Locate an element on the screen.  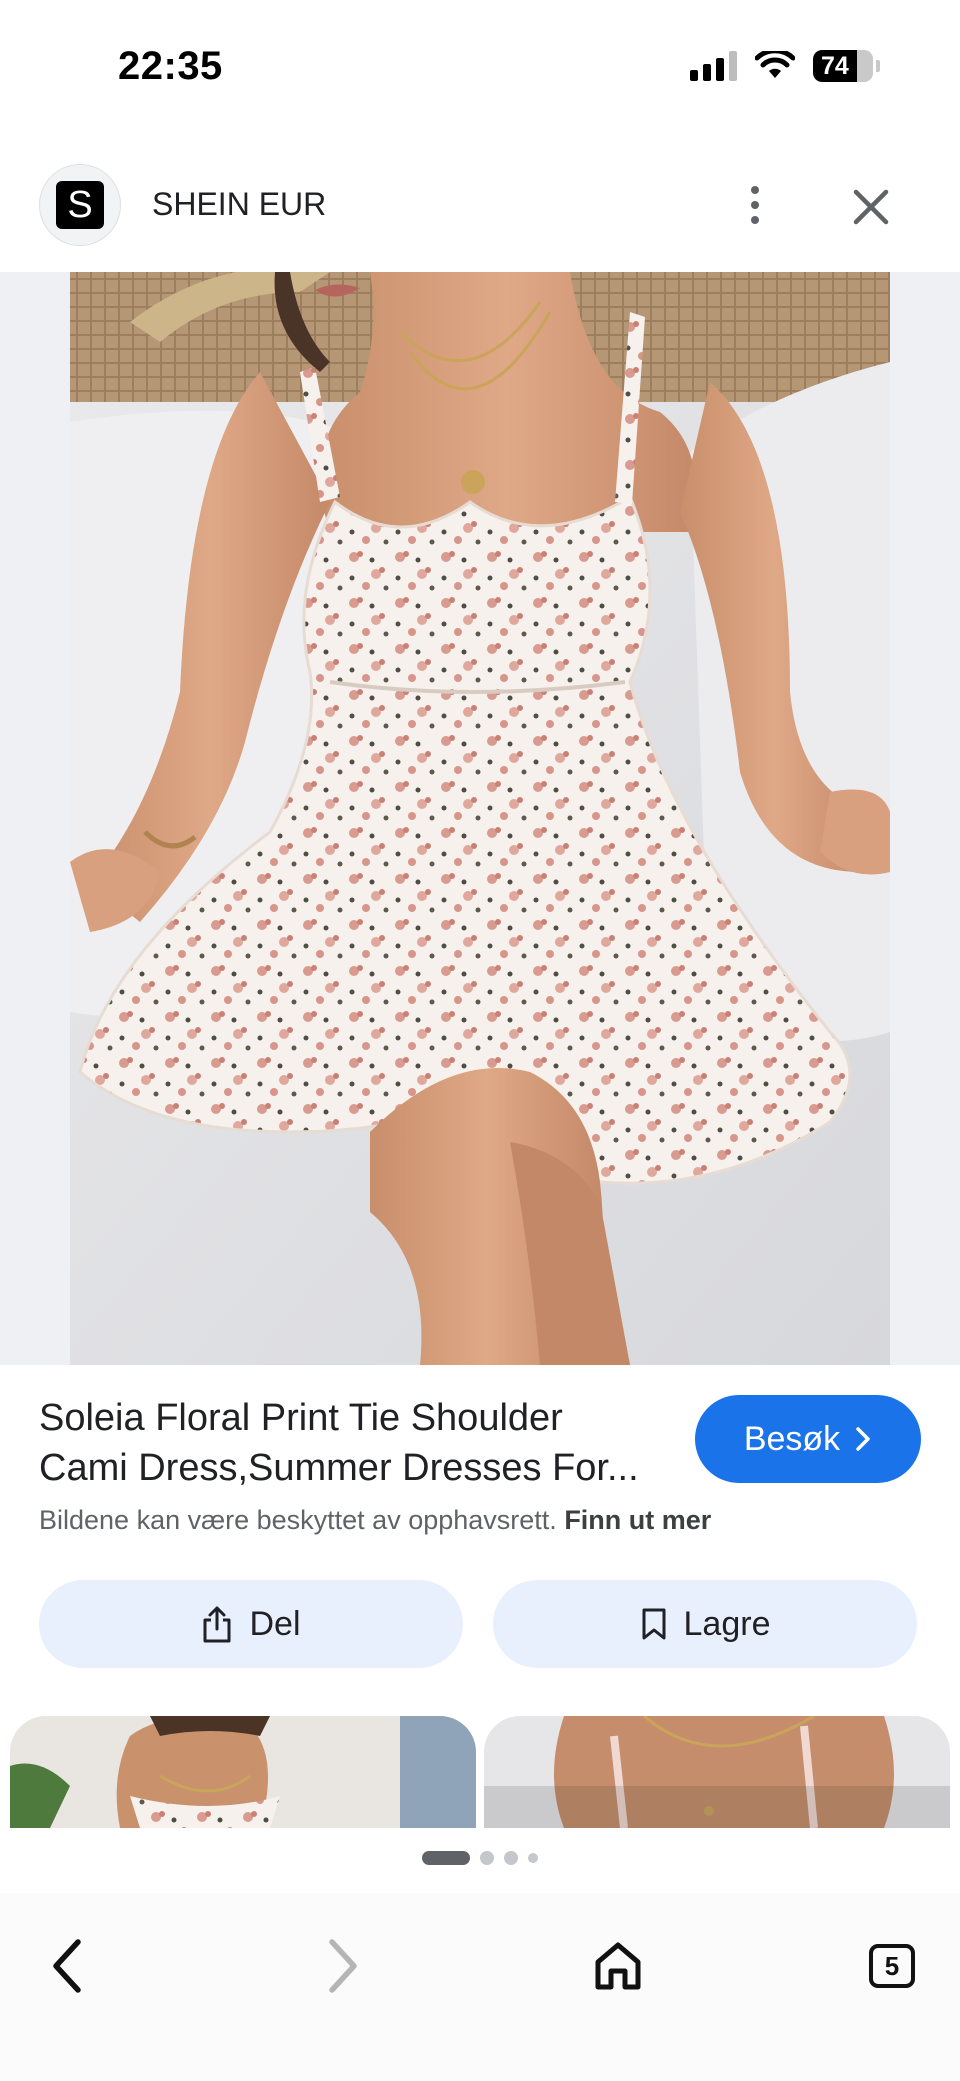
share-label: Del is located at coordinates (275, 1623).